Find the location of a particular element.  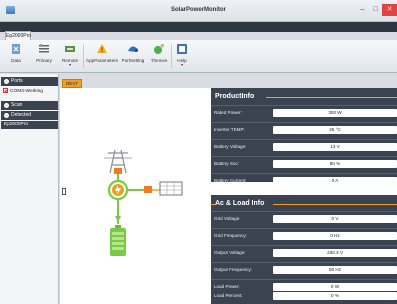

title-bar: SolarPowerMonitor – □ ✕ is located at coordinates (198, 11).